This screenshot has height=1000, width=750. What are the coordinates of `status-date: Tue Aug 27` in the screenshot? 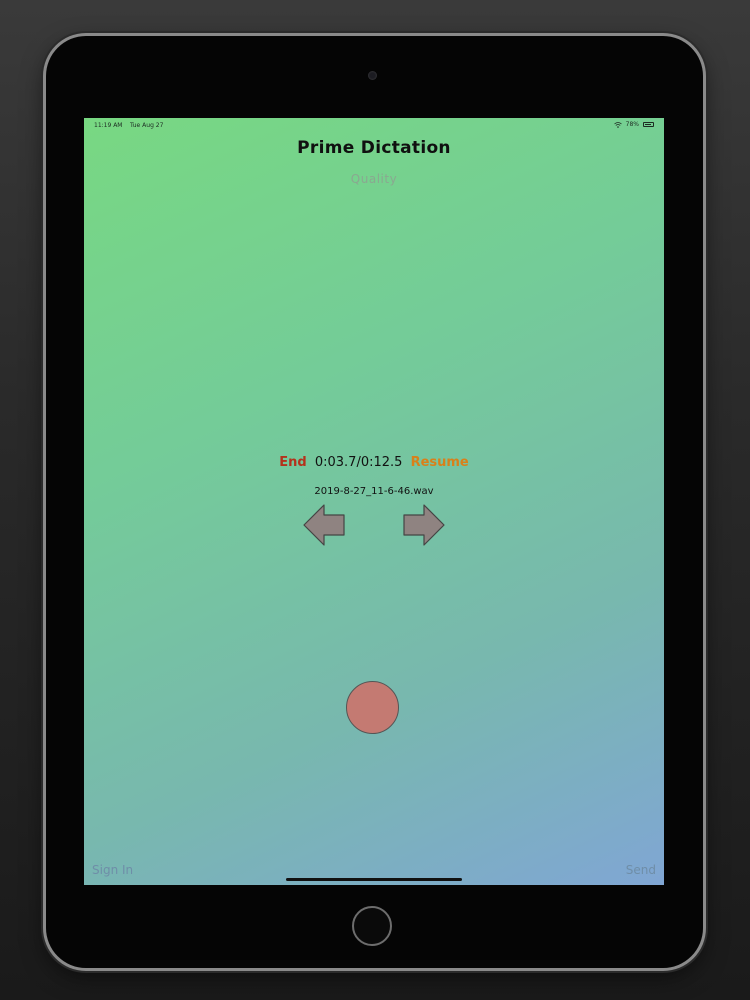 It's located at (147, 125).